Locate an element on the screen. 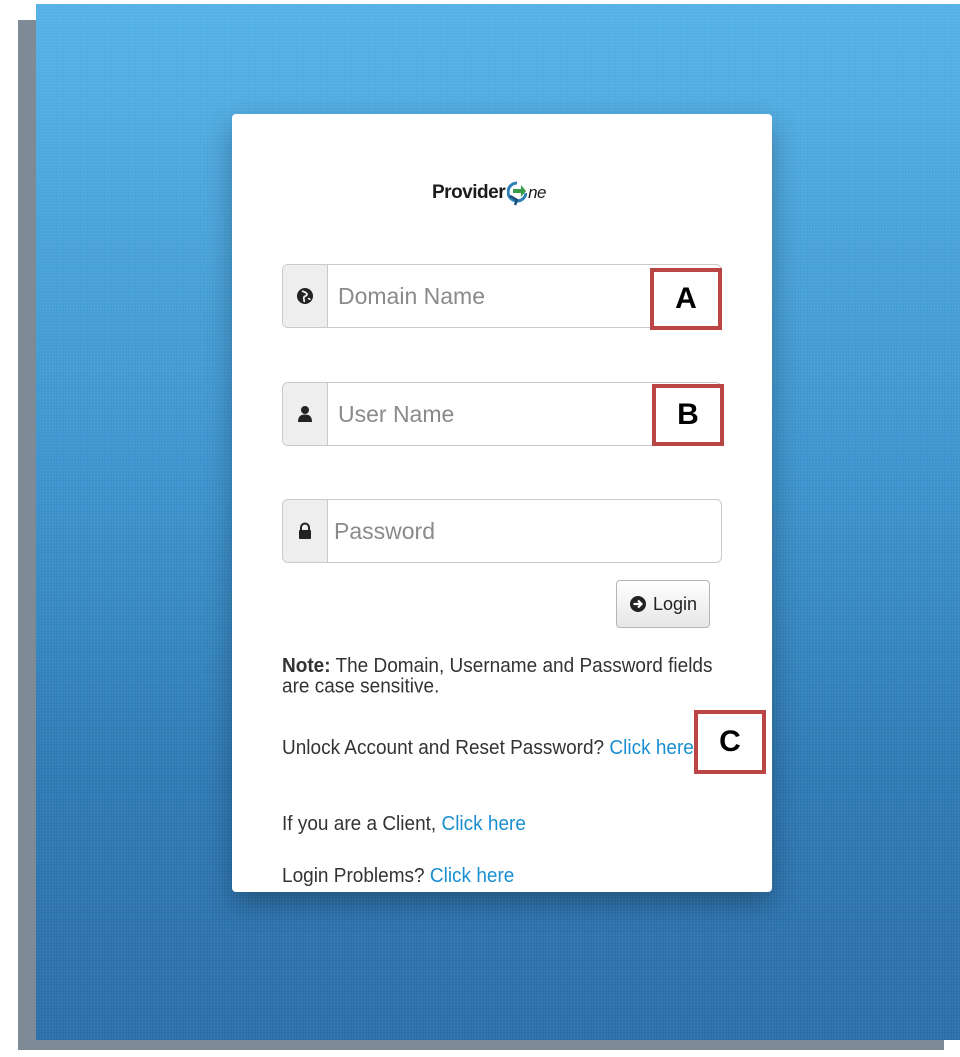 The height and width of the screenshot is (1057, 960). login-problems-text: Login Problems? Click here is located at coordinates (507, 876).